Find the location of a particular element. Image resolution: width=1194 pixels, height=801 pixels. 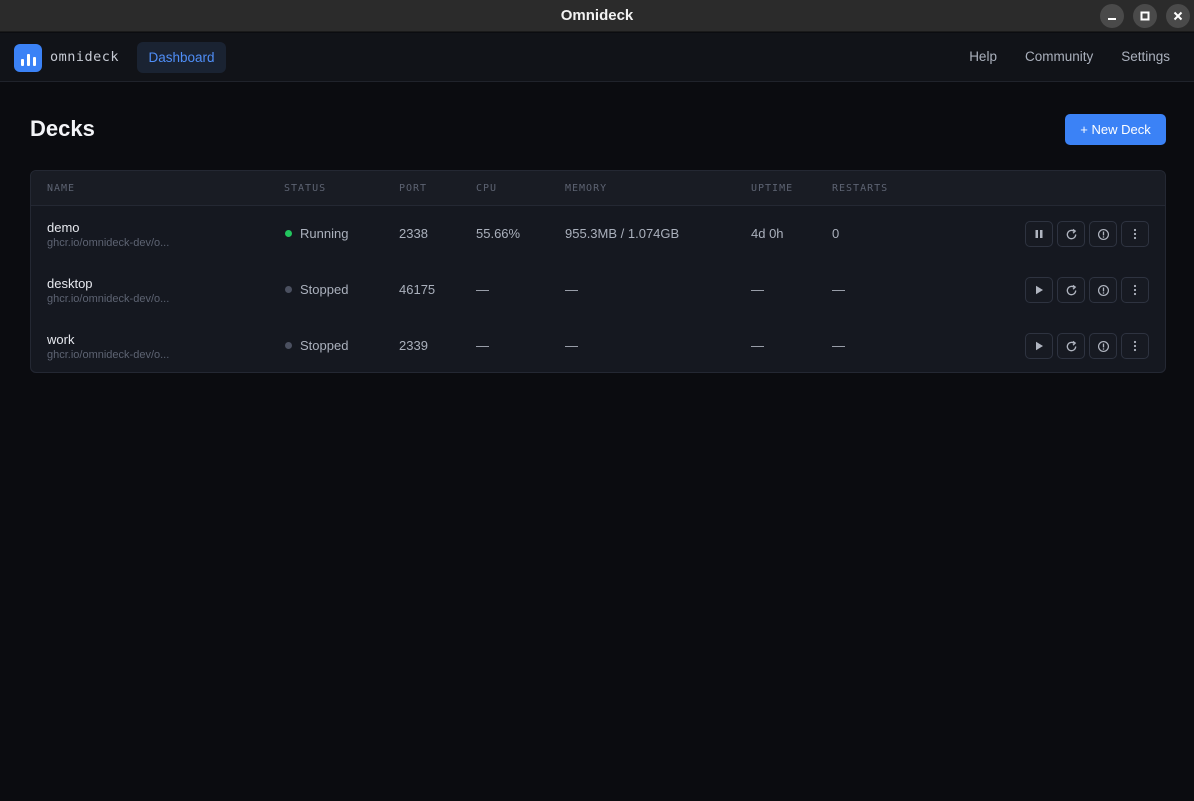

page-title: Decks is located at coordinates (62, 128).